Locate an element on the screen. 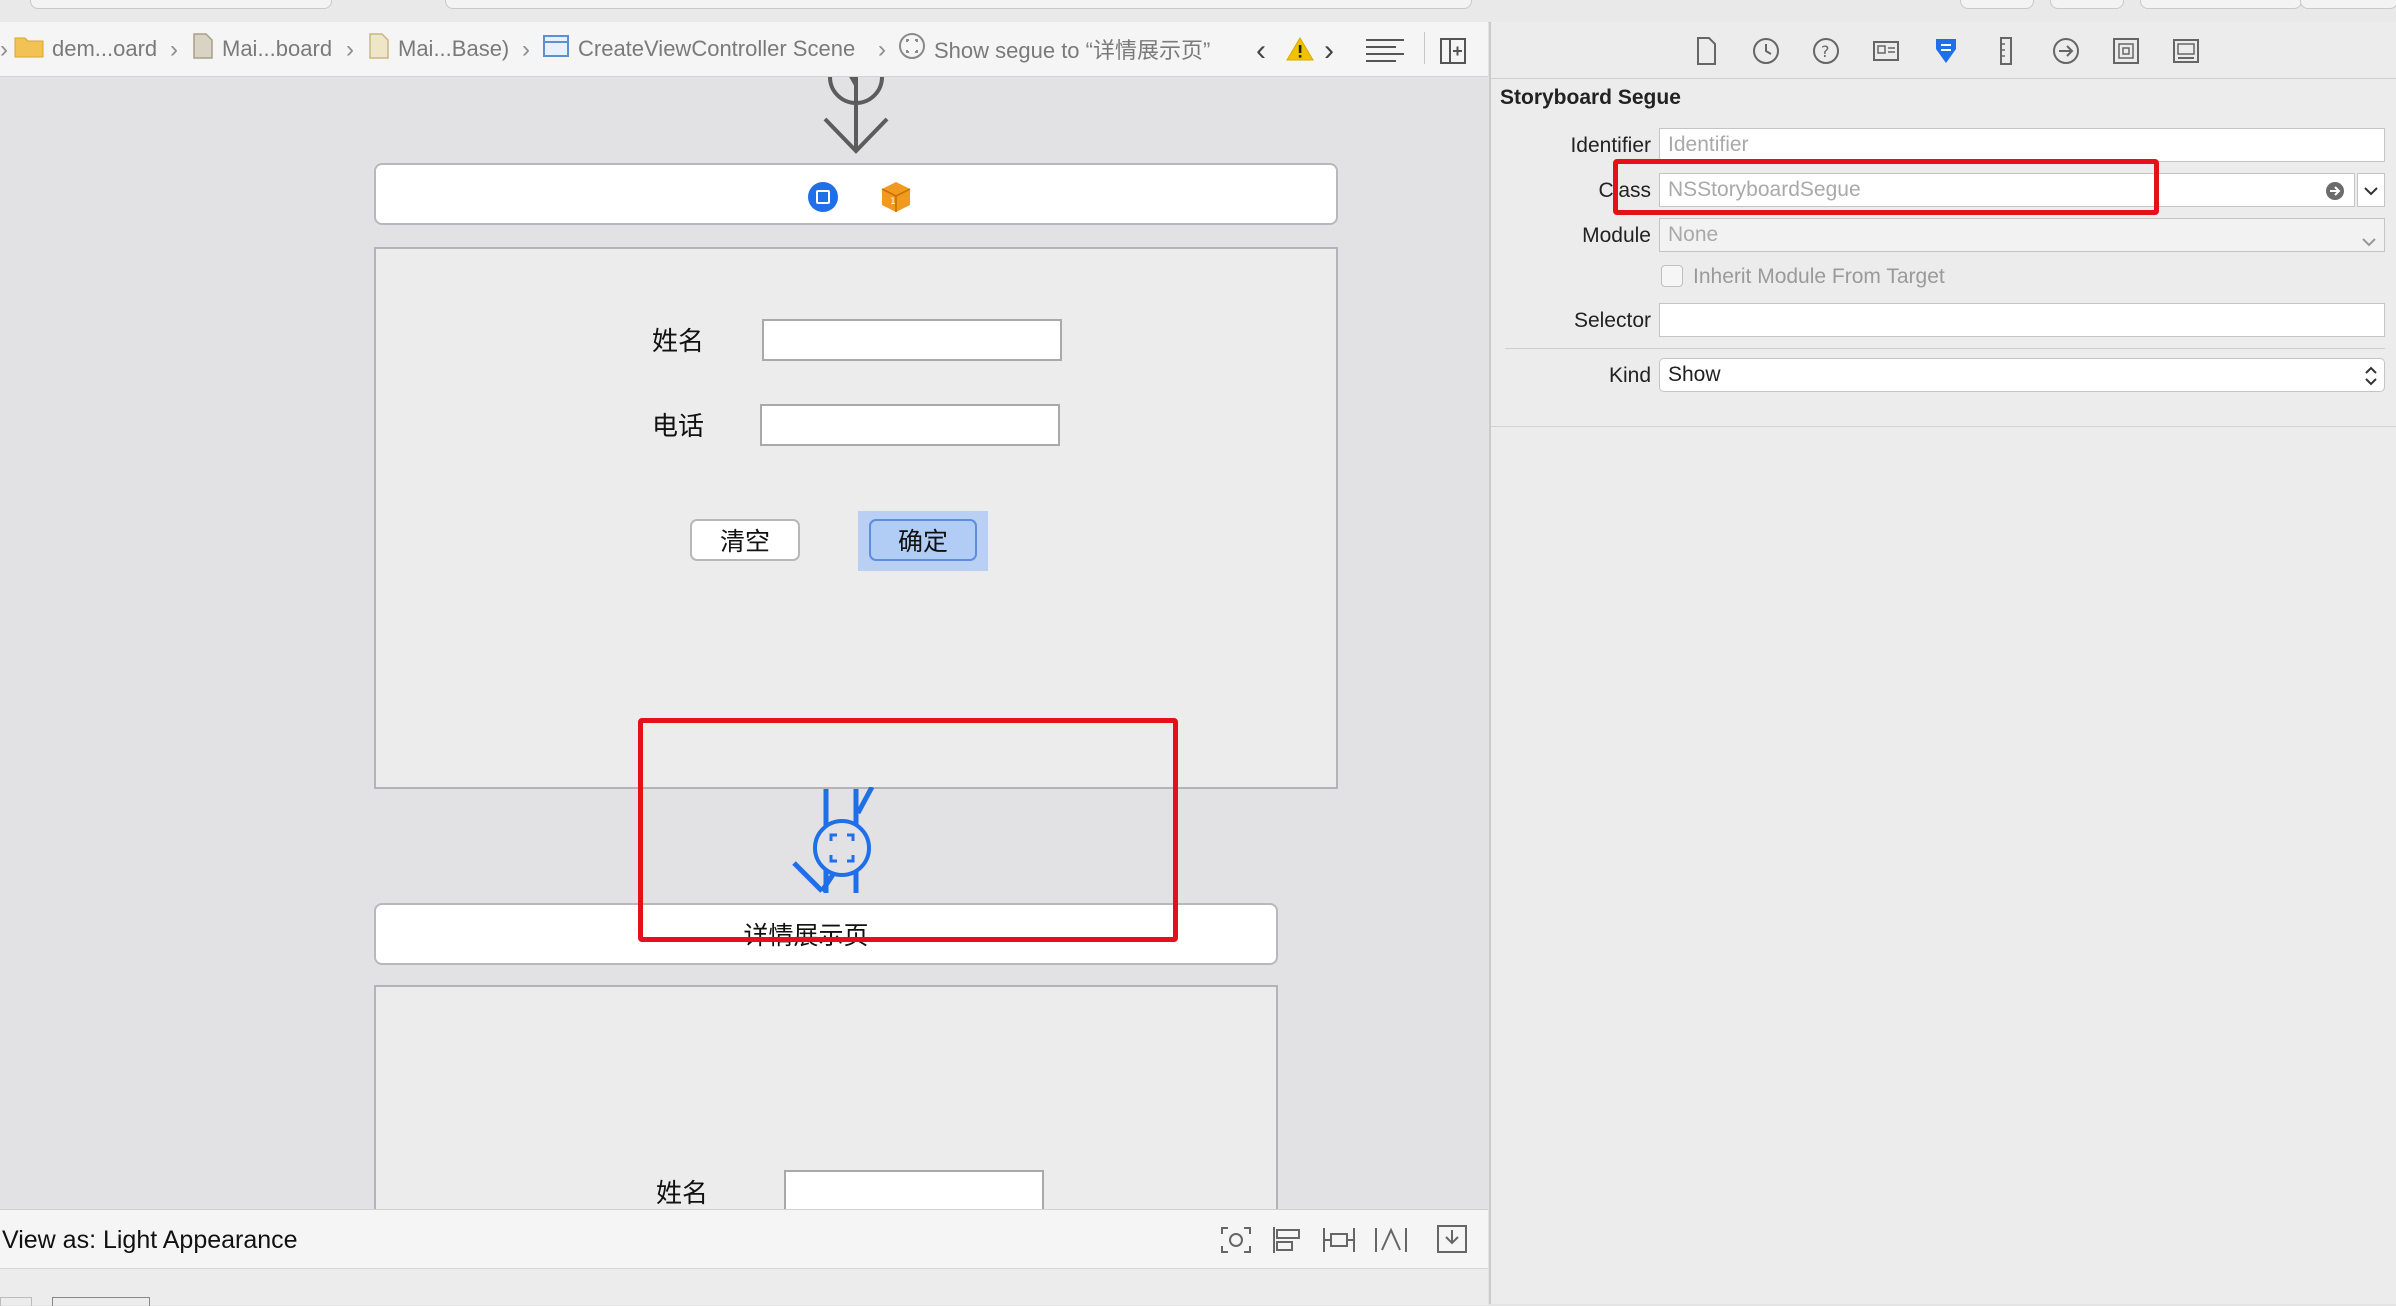 This screenshot has height=1306, width=2396. identifier-label: Identifier is located at coordinates (1610, 145).